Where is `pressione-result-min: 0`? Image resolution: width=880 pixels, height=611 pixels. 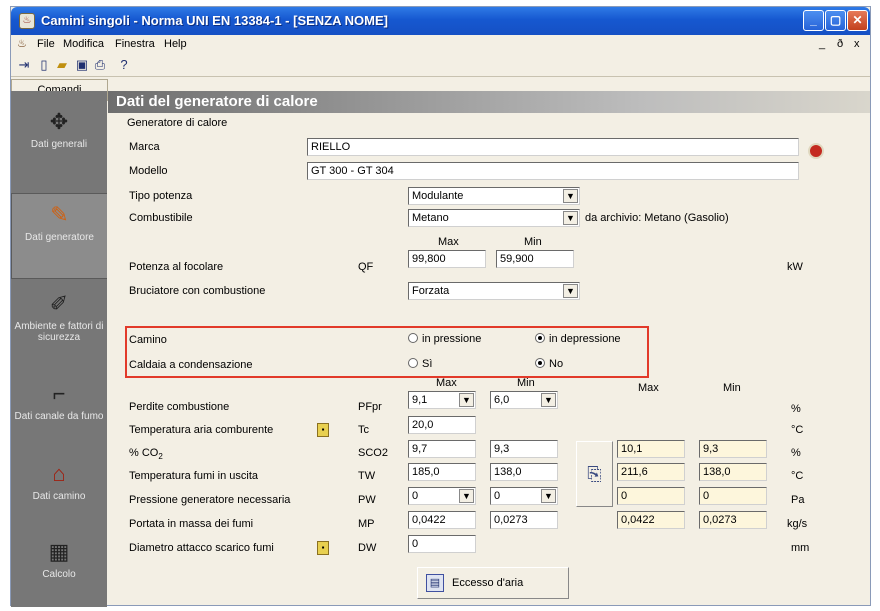 pressione-result-min: 0 is located at coordinates (733, 496).